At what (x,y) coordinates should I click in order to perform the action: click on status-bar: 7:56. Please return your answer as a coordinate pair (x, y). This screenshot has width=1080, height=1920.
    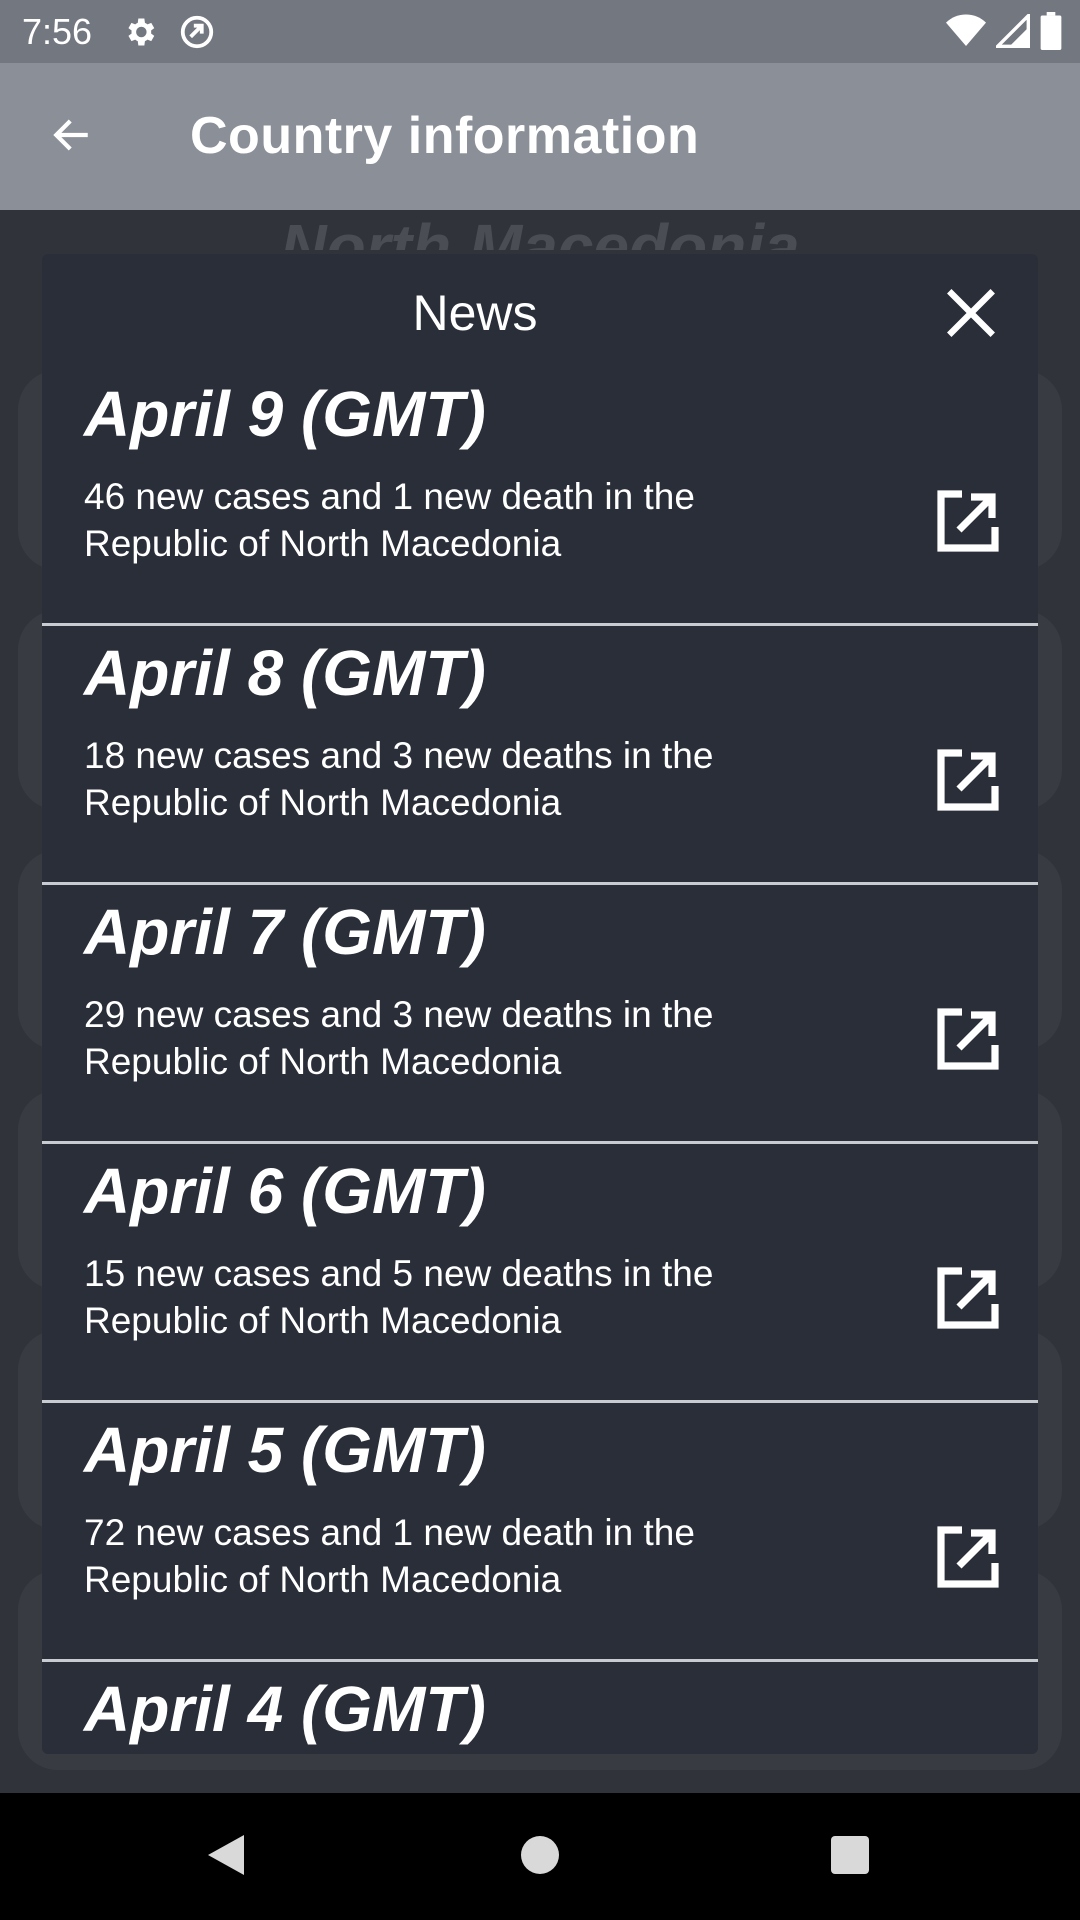
    Looking at the image, I should click on (540, 31).